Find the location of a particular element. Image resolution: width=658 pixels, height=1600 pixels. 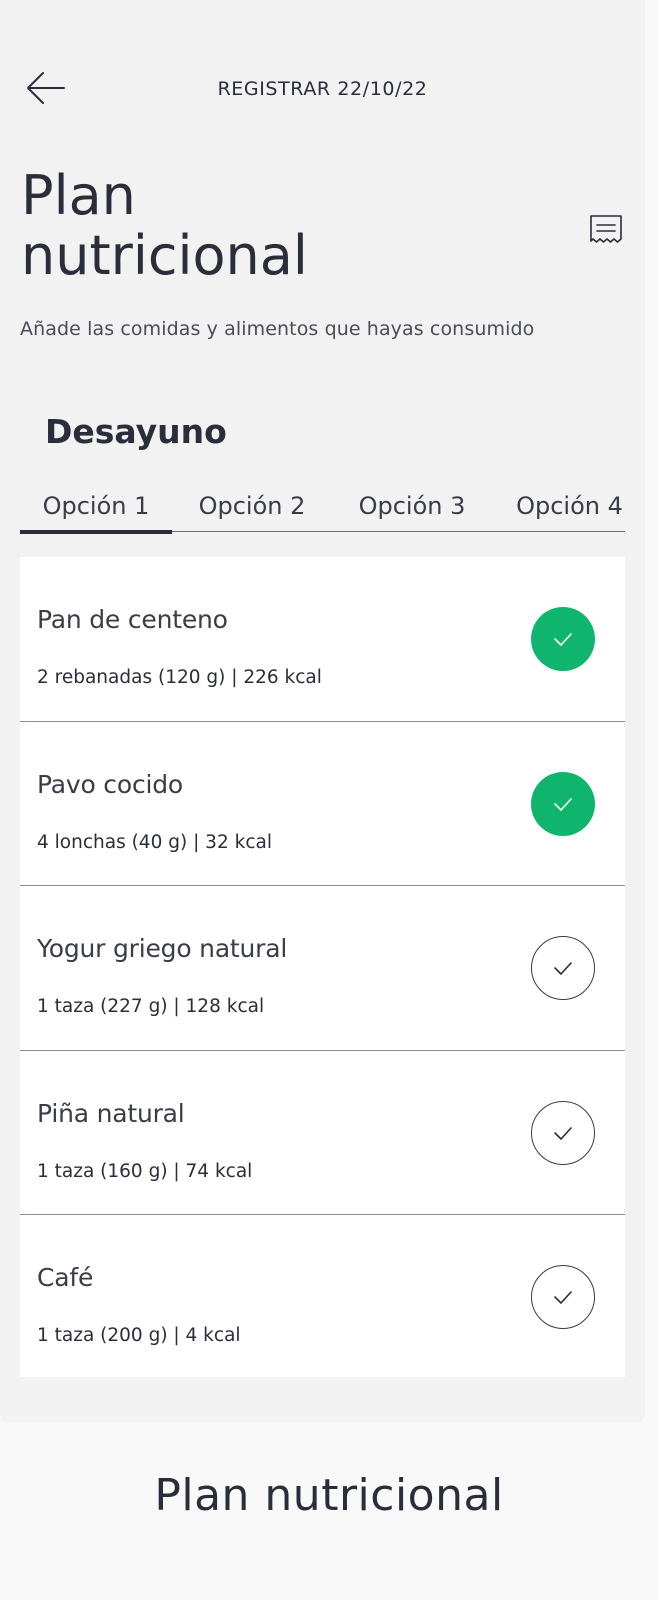

food-item: Pavo cocido 4 lonchas (40 g) | 32 kcal is located at coordinates (322, 804).